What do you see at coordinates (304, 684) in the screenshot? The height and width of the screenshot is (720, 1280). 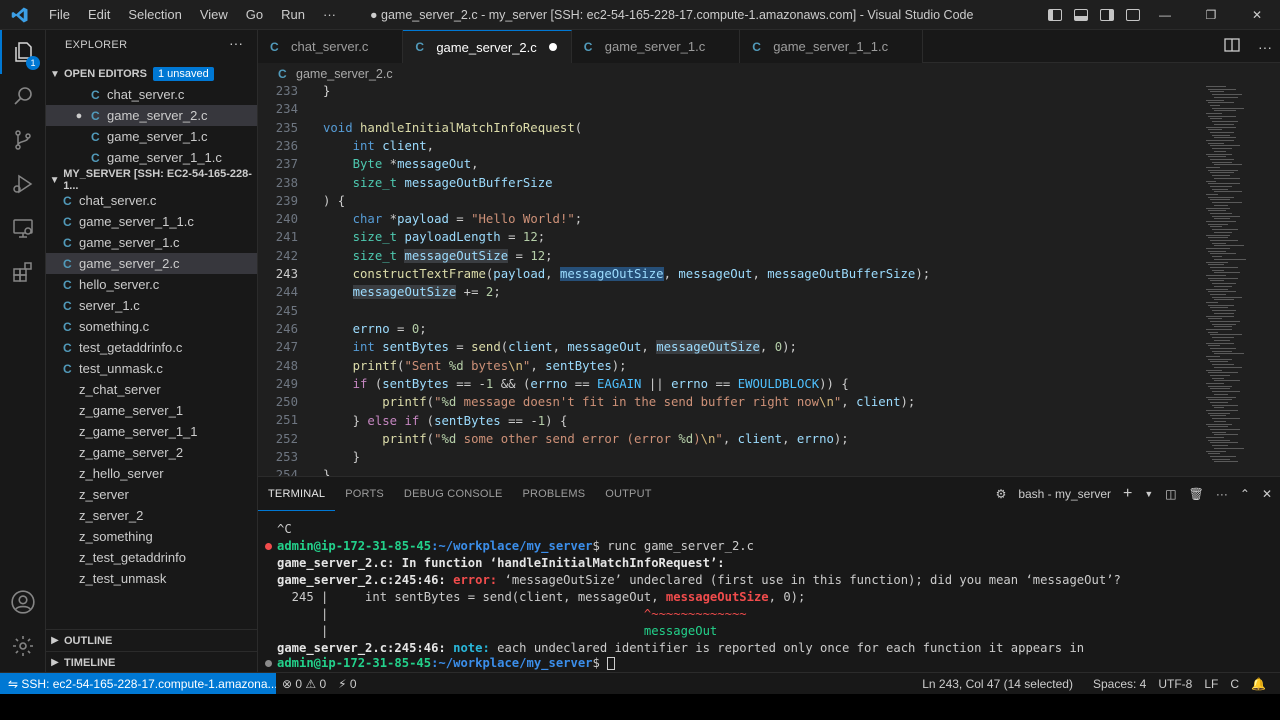 I see `problems-indicator: ⊗ 0 ⚠ 0` at bounding box center [304, 684].